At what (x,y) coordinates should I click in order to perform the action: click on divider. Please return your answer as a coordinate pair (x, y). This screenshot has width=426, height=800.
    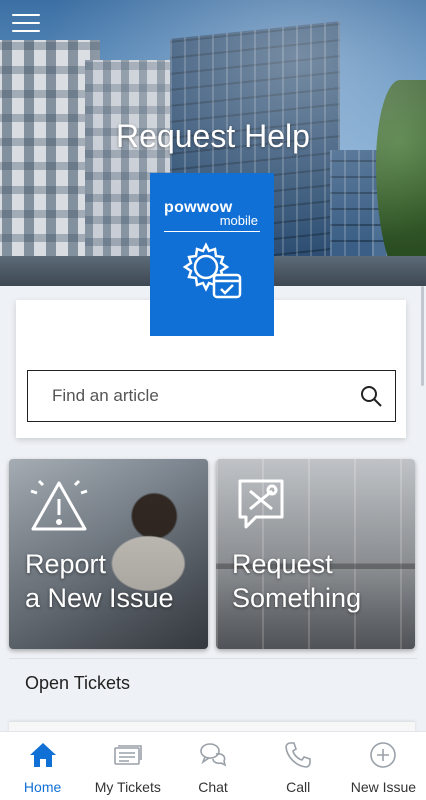
    Looking at the image, I should click on (213, 658).